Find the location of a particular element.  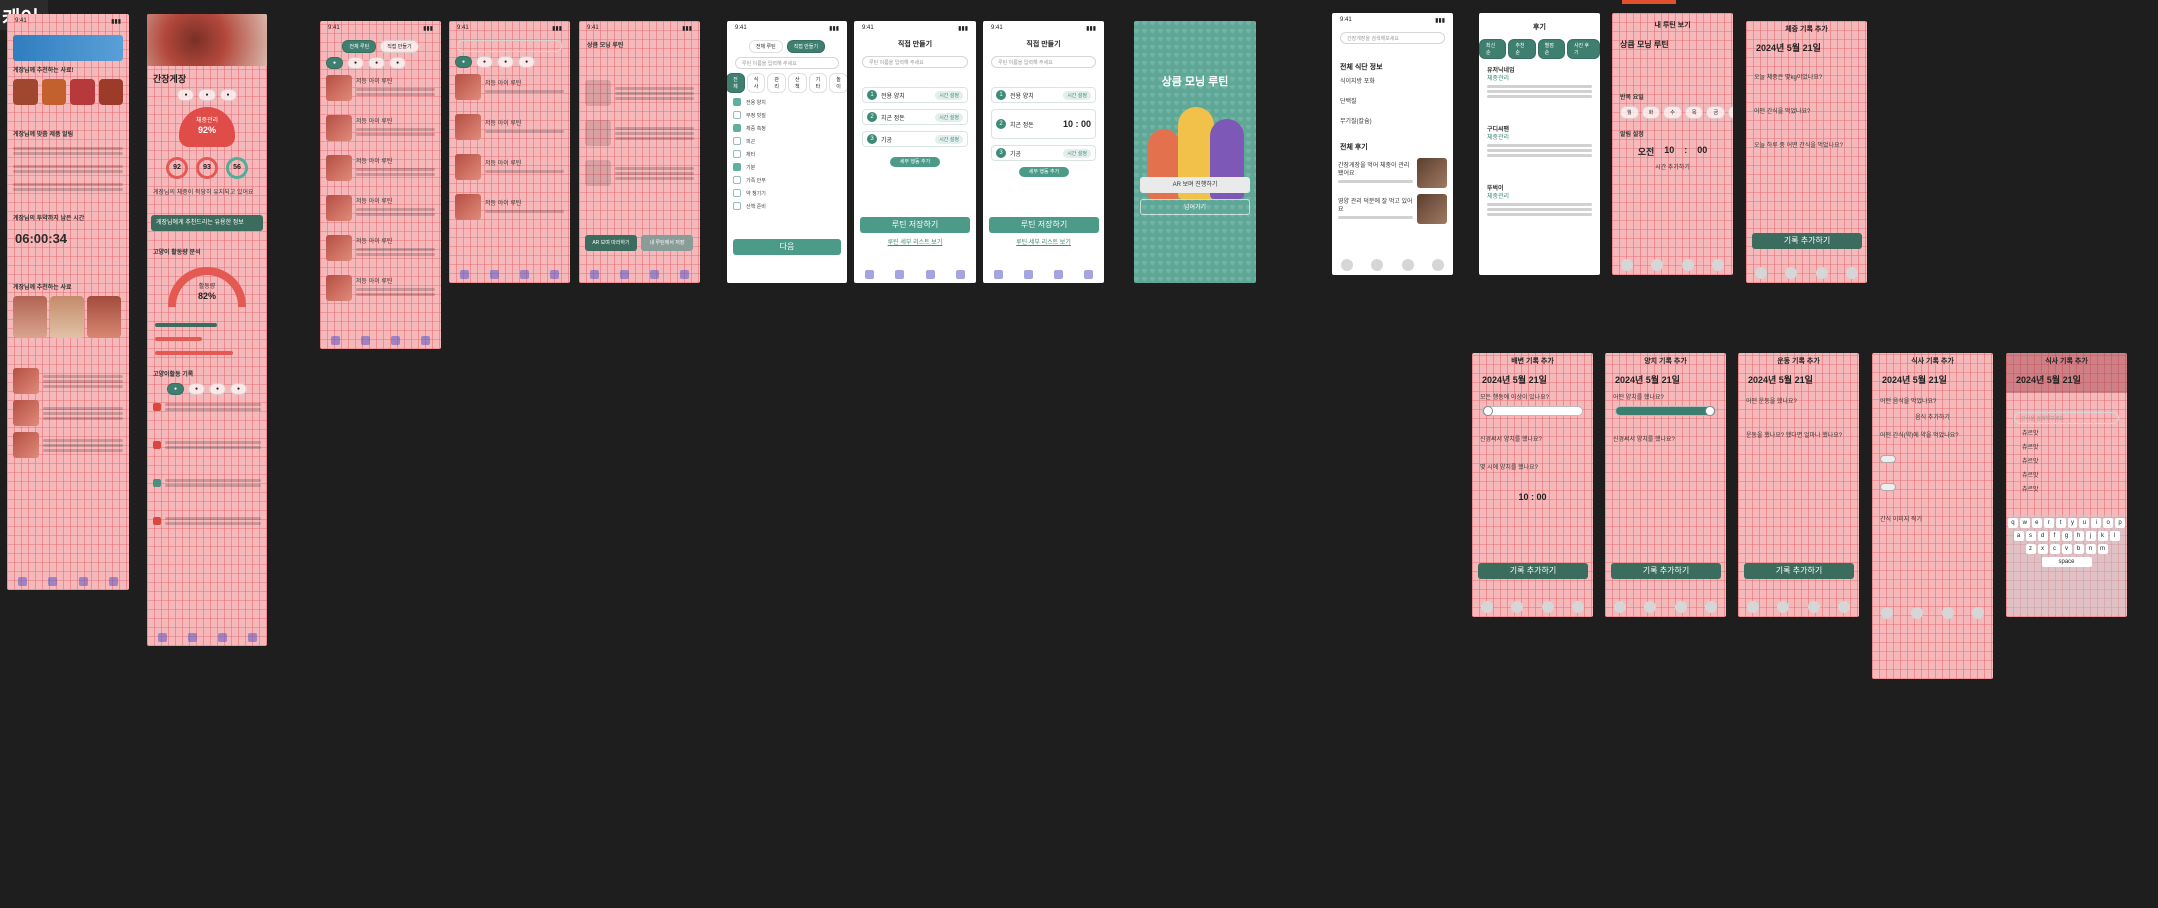

add-record-button: 기록 추가하기 is located at coordinates (1807, 241).